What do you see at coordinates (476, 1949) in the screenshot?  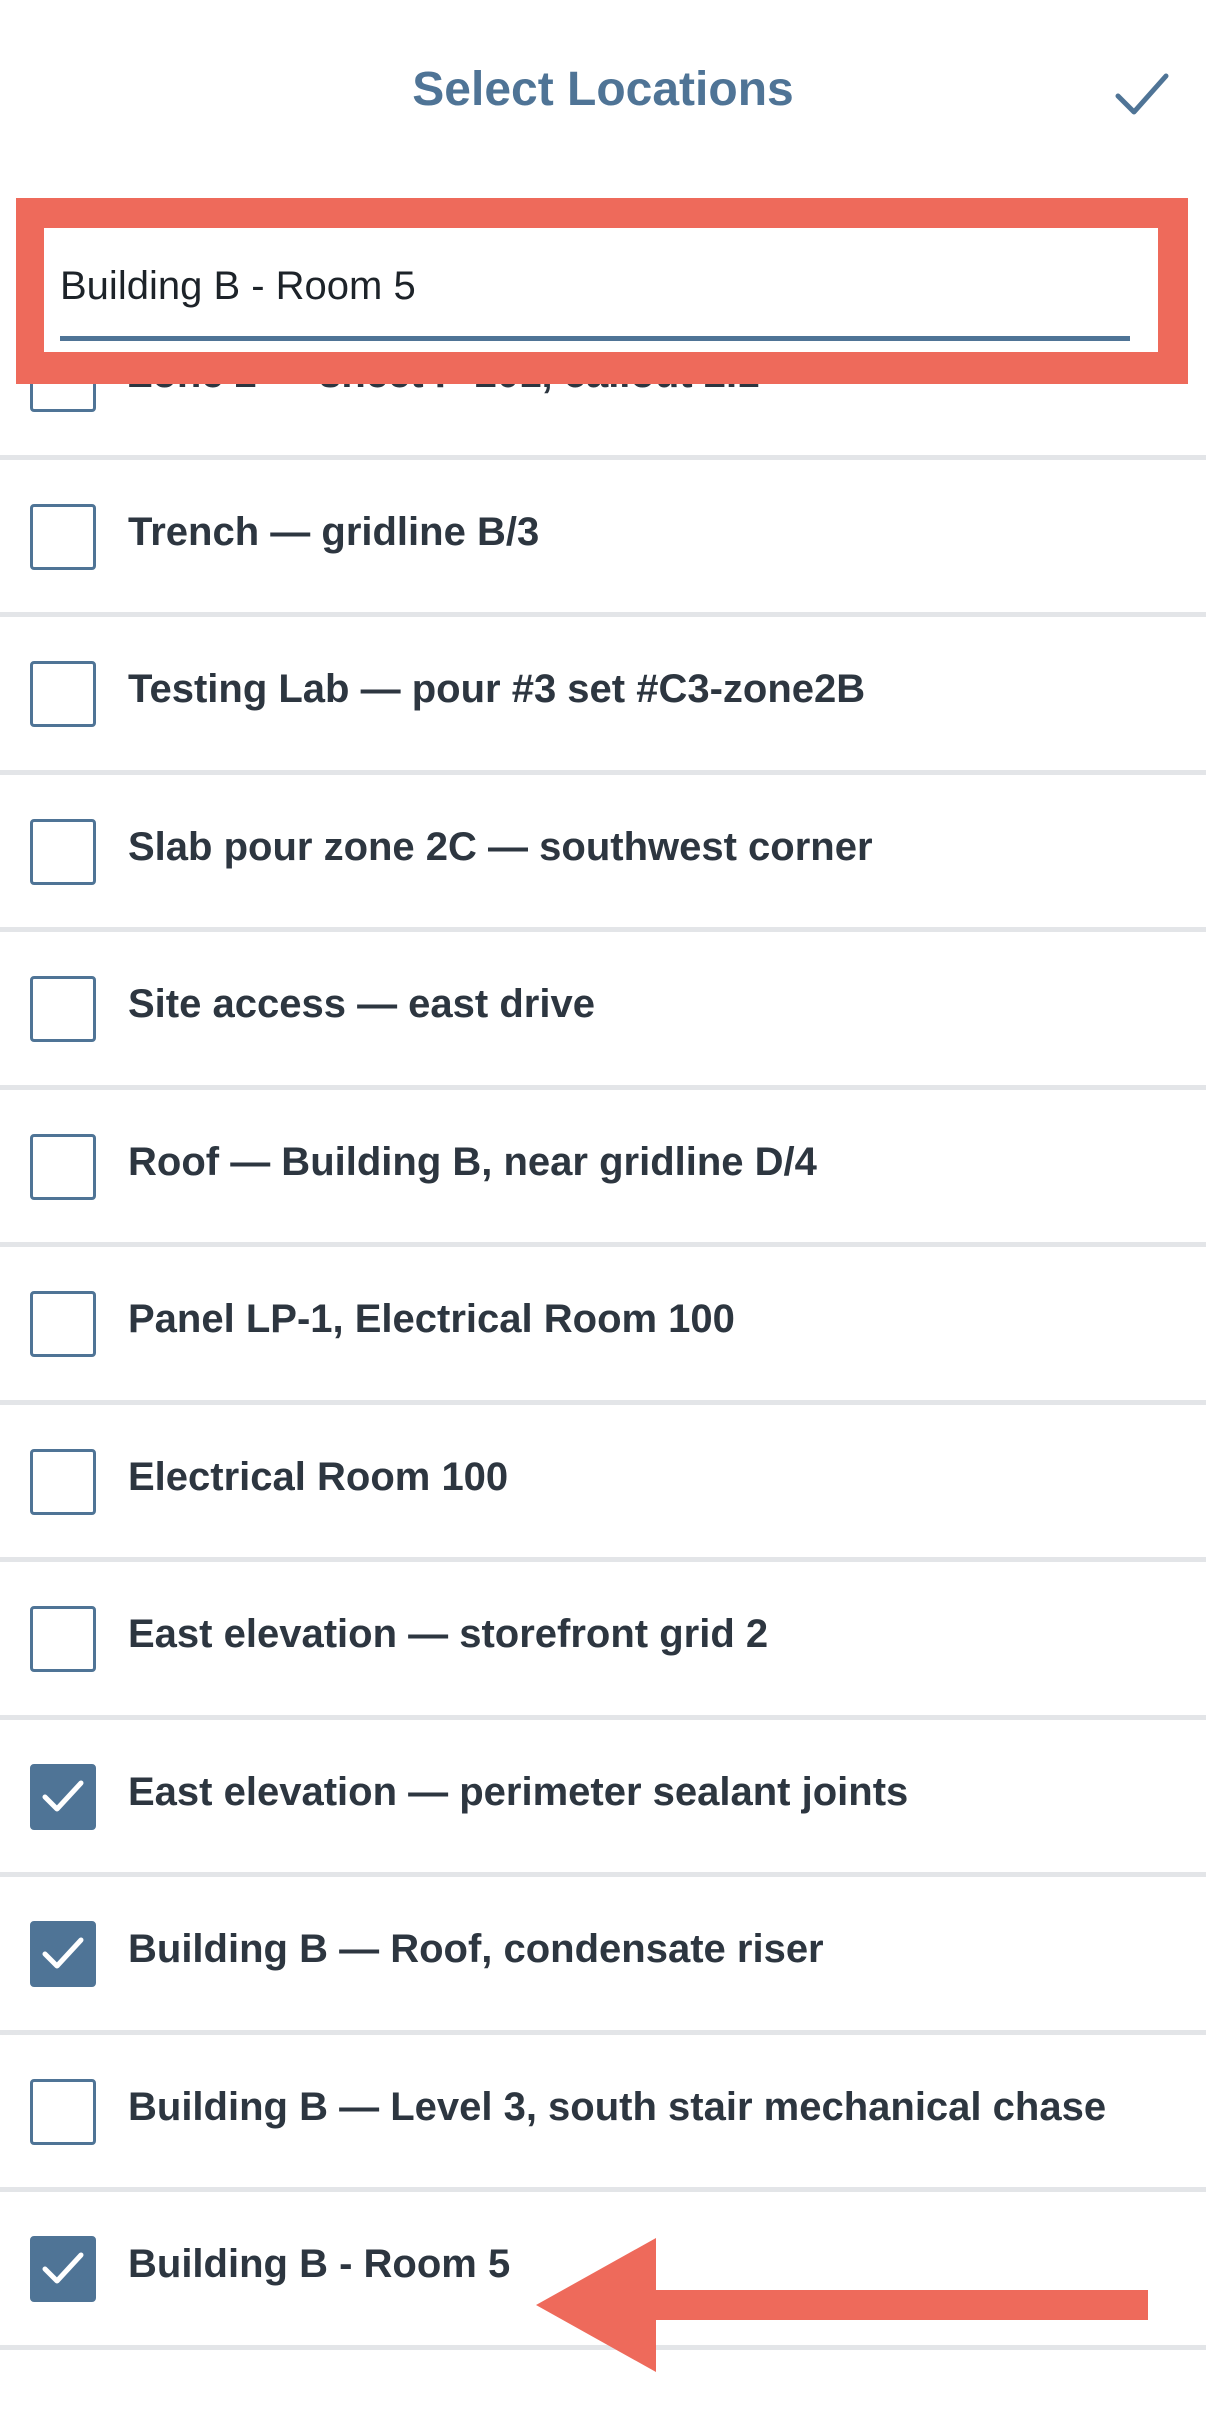 I see `location-label: Building B — Roof, condensate riser` at bounding box center [476, 1949].